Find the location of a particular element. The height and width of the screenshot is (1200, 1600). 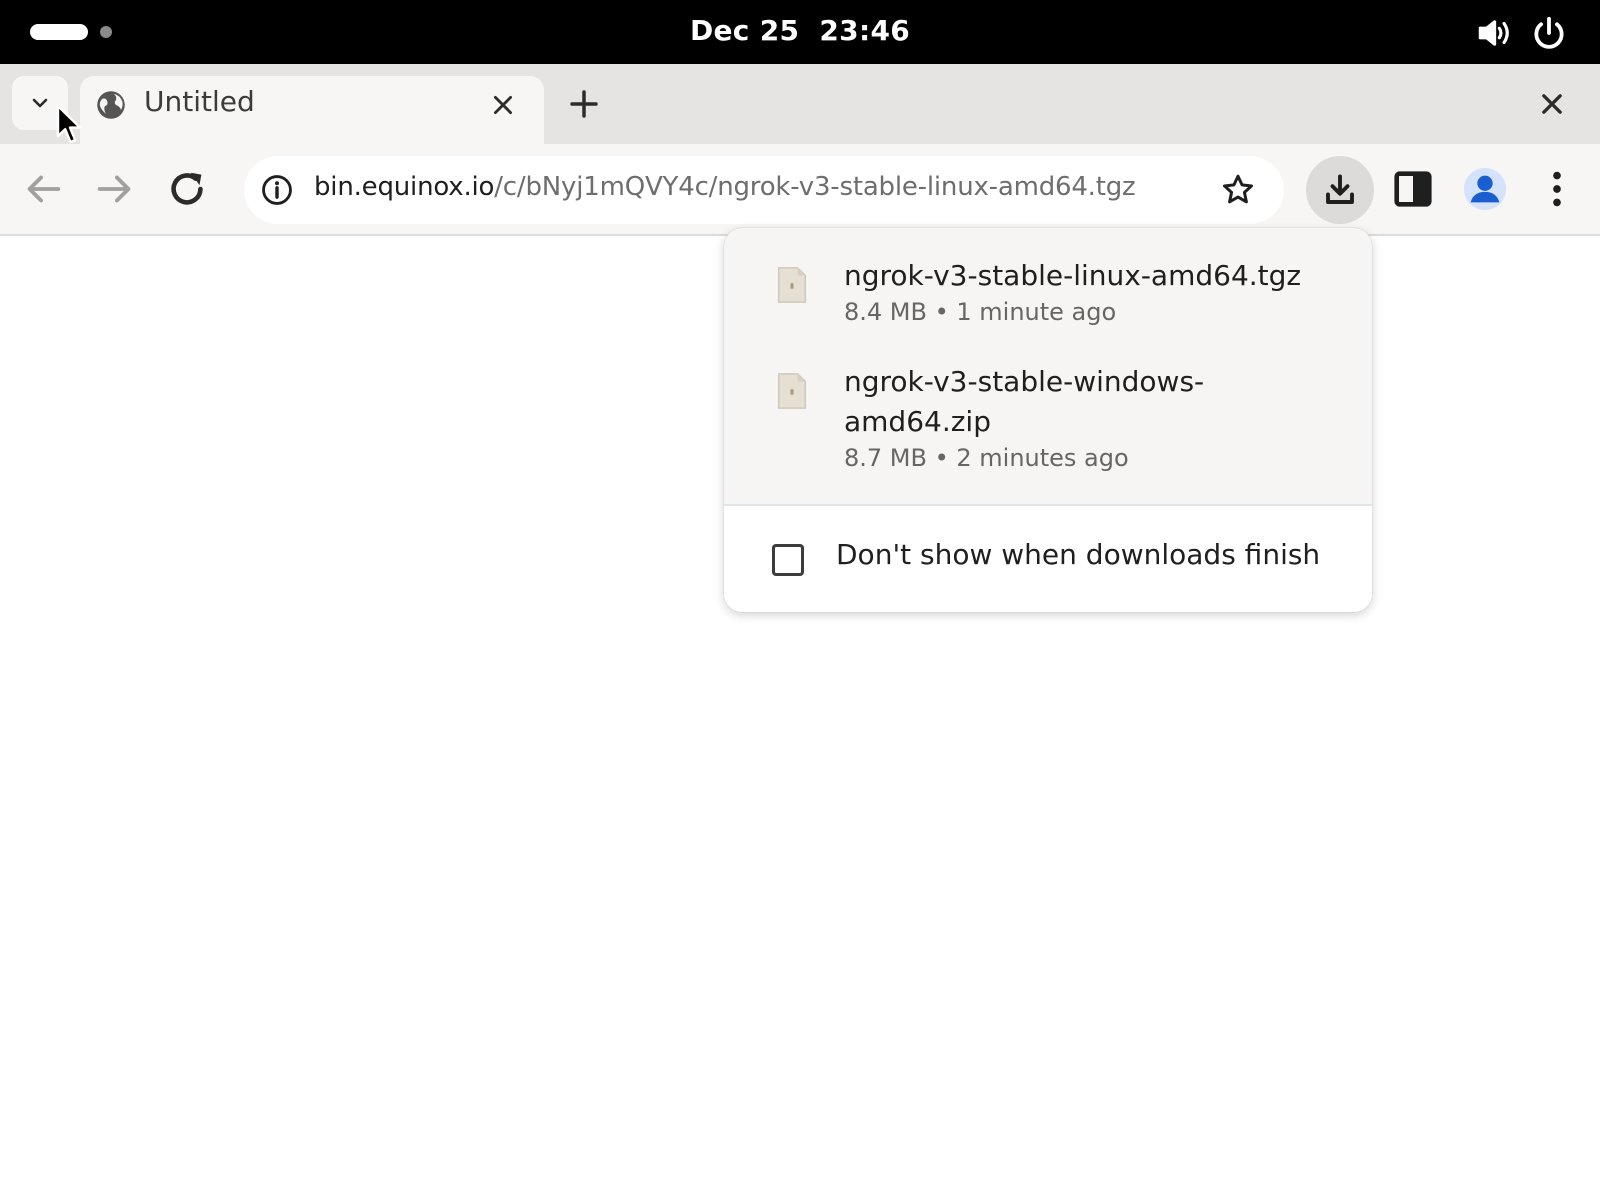

activities-button is located at coordinates (73, 32).